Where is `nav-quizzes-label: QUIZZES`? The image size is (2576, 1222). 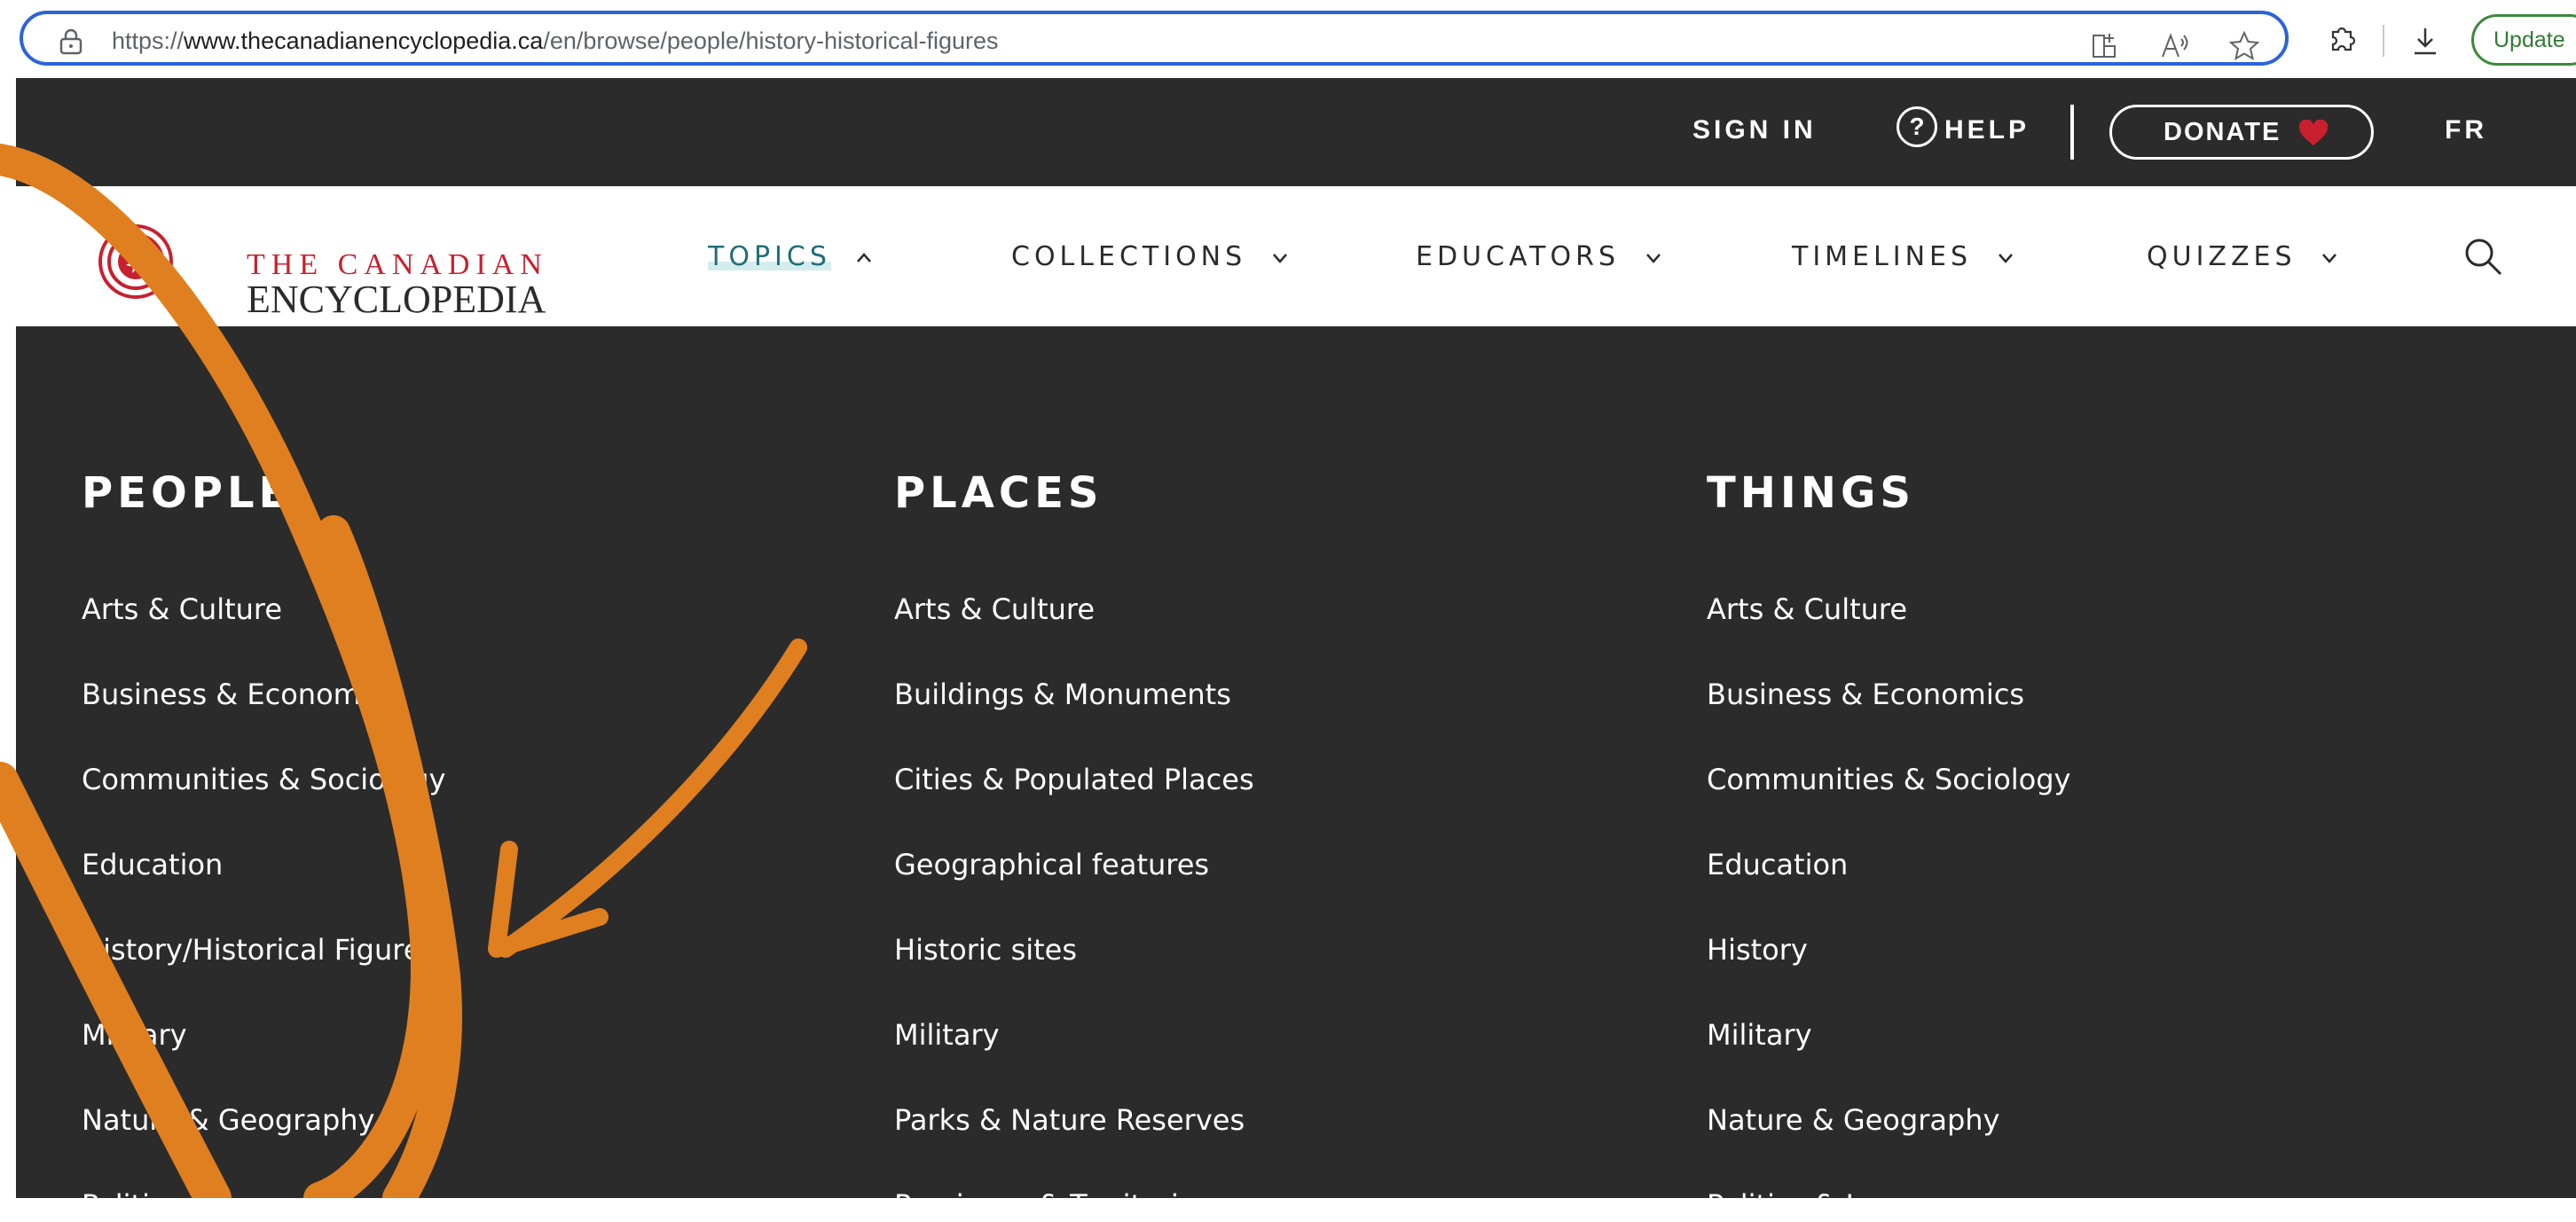 nav-quizzes-label: QUIZZES is located at coordinates (2222, 256).